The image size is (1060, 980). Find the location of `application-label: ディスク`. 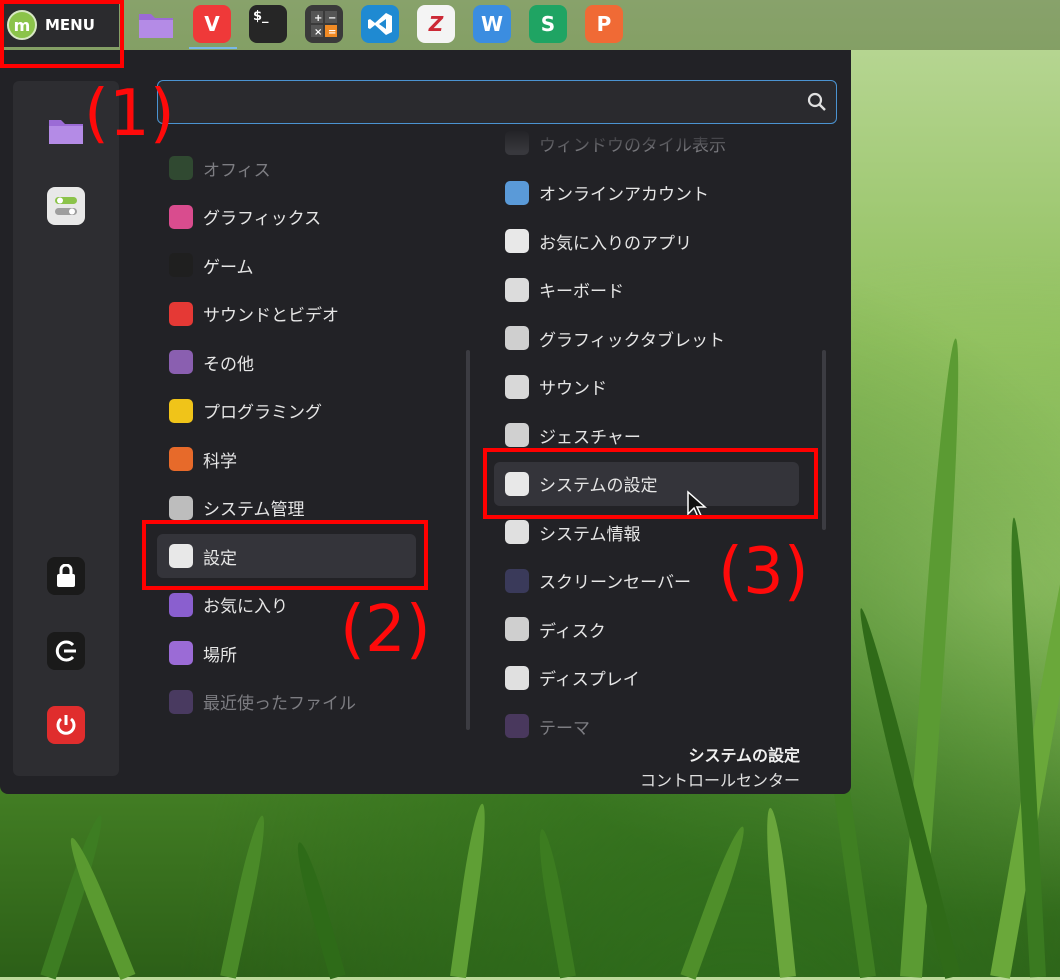

application-label: ディスク is located at coordinates (572, 631).